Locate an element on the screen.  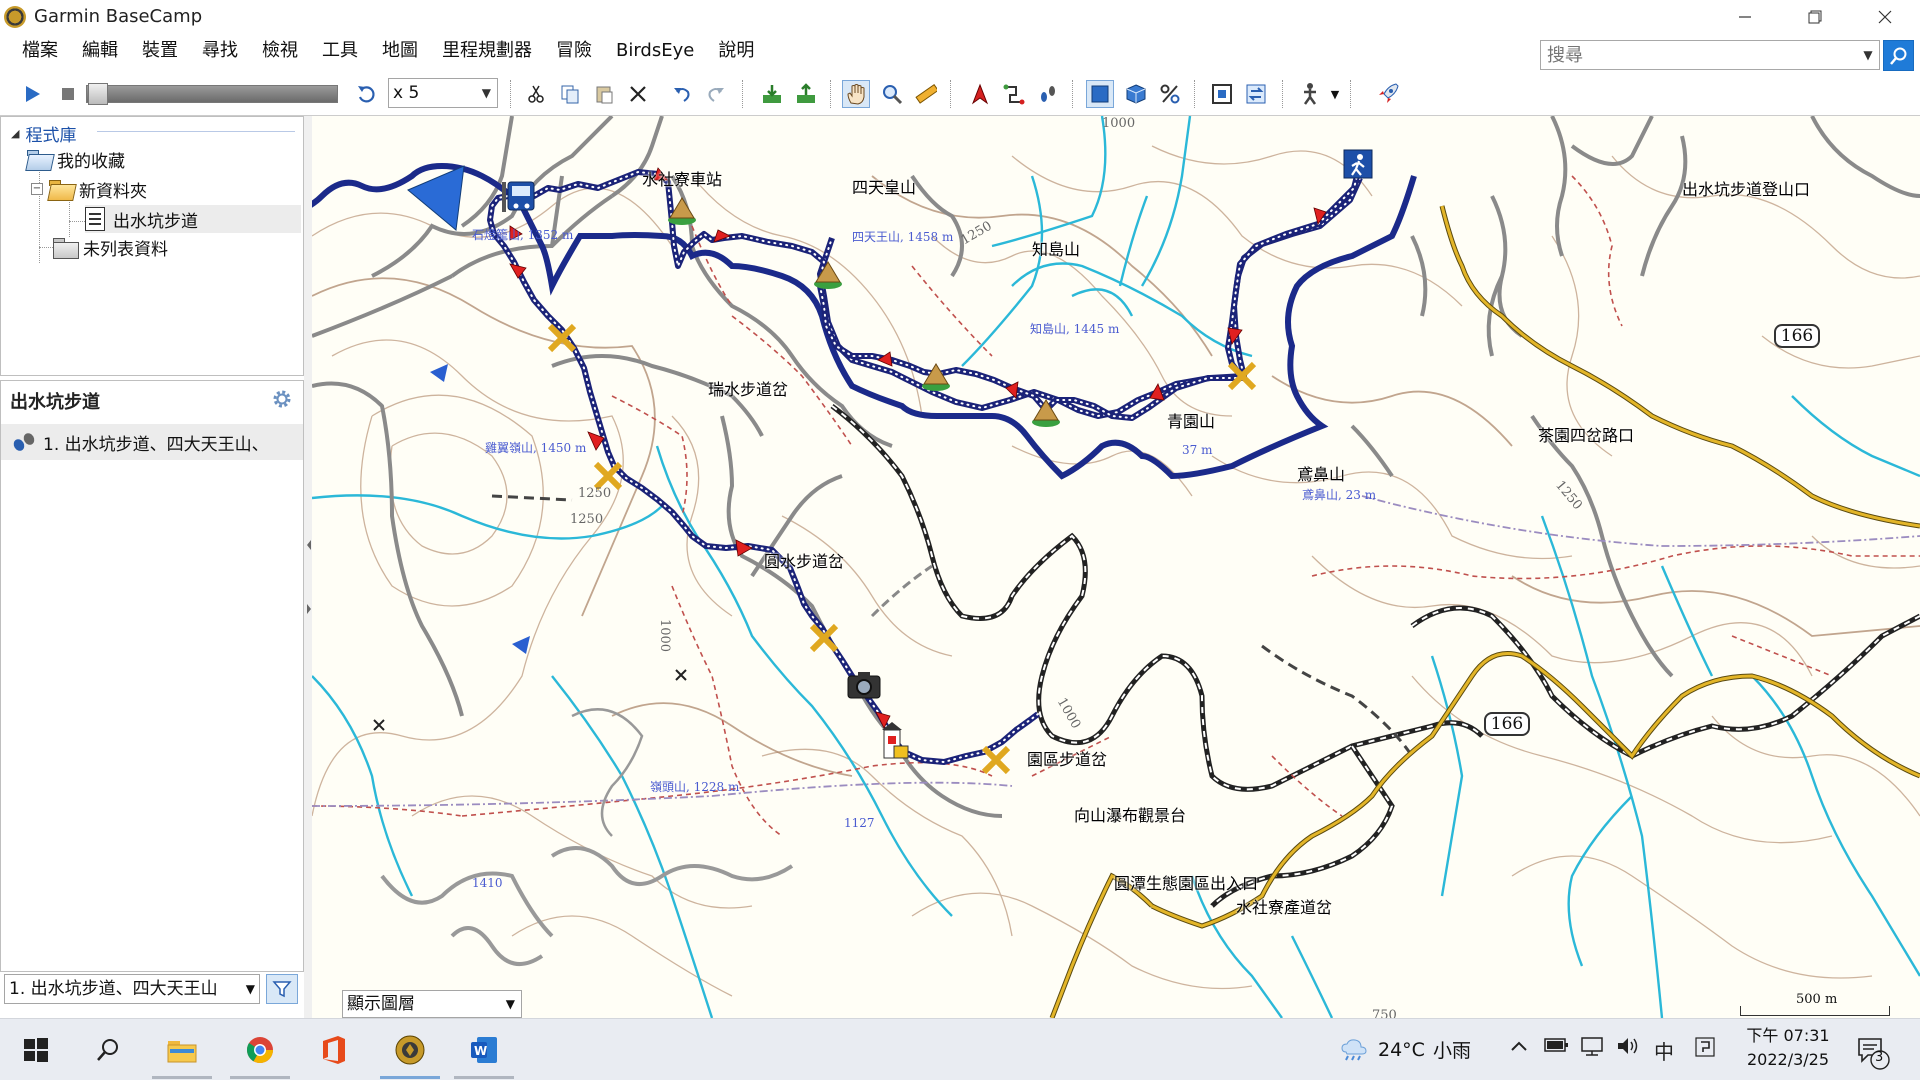
play-button is located at coordinates (32, 94).